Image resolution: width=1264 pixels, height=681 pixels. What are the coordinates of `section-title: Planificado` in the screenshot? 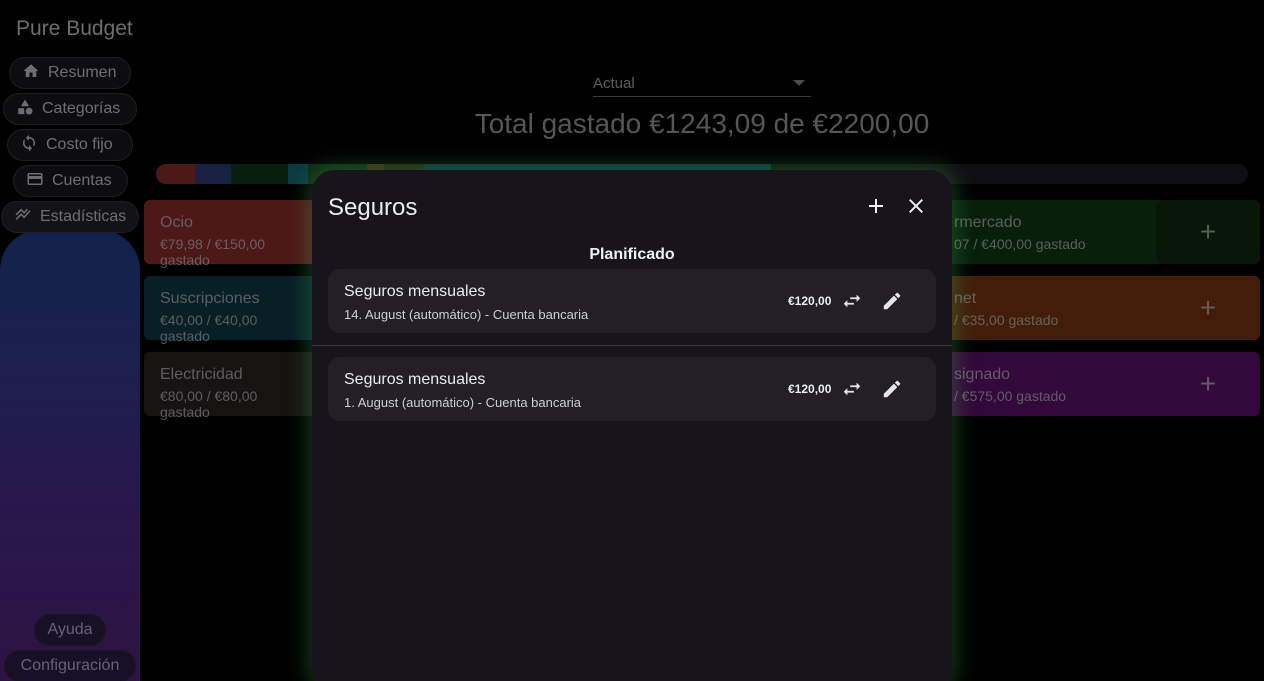 It's located at (632, 254).